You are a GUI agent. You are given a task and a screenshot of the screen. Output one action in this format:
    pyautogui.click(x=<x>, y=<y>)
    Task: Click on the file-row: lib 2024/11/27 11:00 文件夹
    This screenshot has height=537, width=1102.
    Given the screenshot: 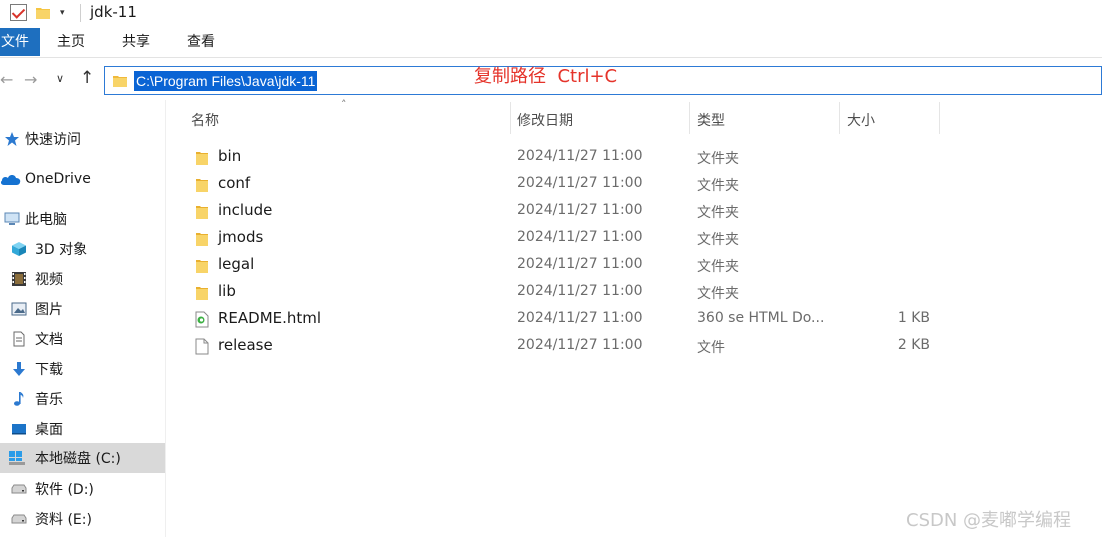 What is the action you would take?
    pyautogui.click(x=562, y=292)
    